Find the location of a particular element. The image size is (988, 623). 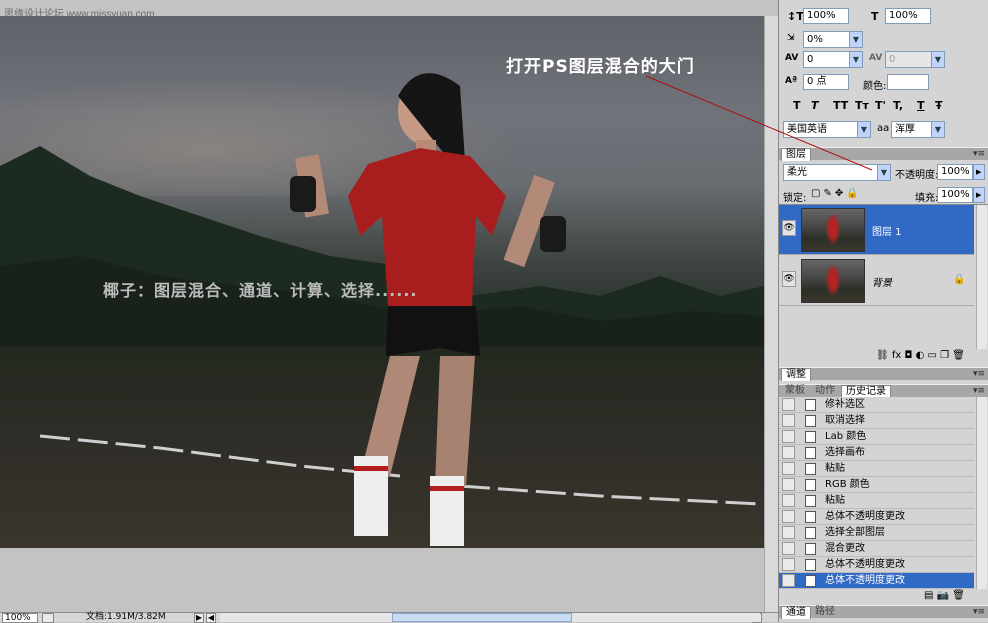

tab-channels: 通道 is located at coordinates (796, 612).